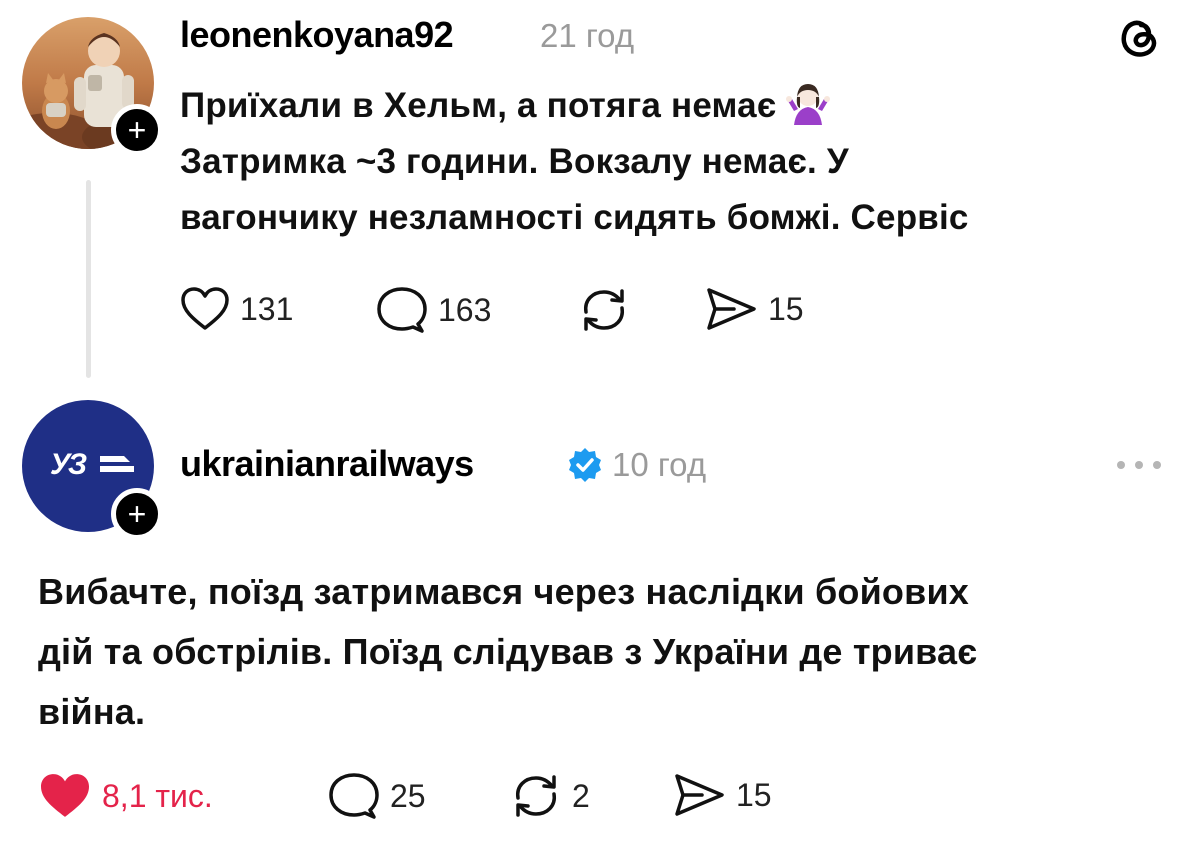 The image size is (1200, 862). What do you see at coordinates (465, 309) in the screenshot?
I see `comment-count: 163` at bounding box center [465, 309].